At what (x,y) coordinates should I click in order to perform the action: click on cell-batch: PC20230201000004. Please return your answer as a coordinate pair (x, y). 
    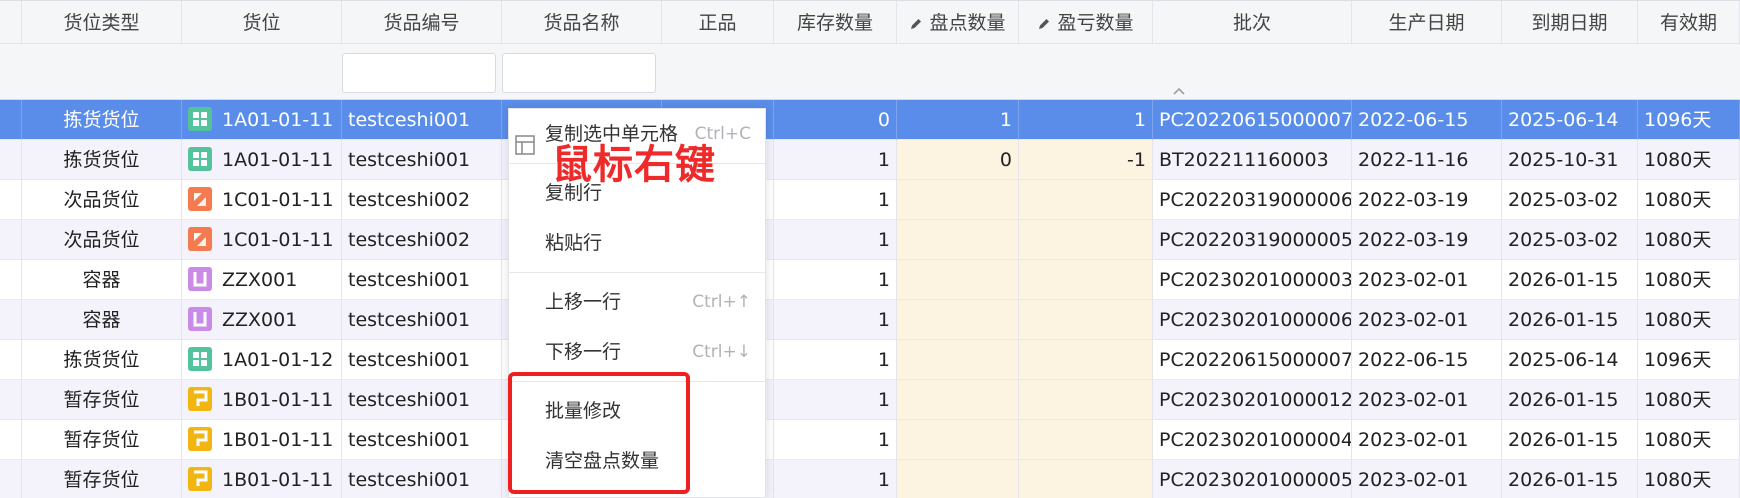
    Looking at the image, I should click on (1252, 440).